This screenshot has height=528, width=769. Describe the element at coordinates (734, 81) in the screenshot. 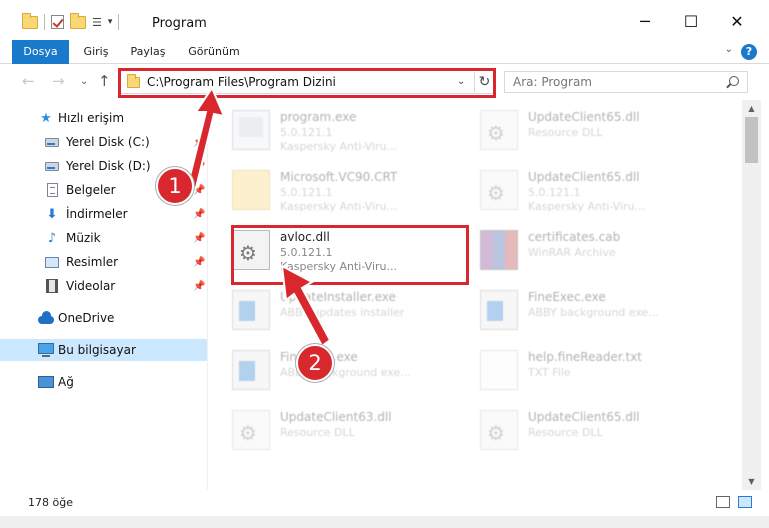

I see `search-icon` at that location.